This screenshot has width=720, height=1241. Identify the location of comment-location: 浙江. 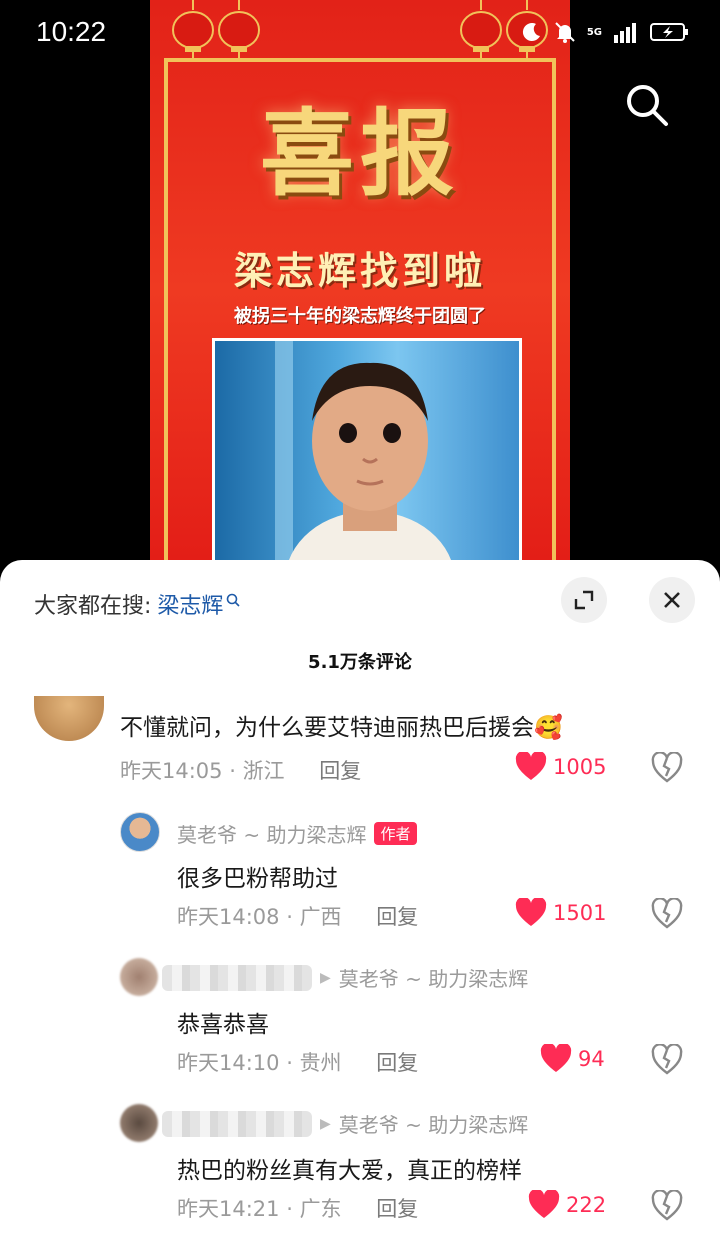
(263, 771).